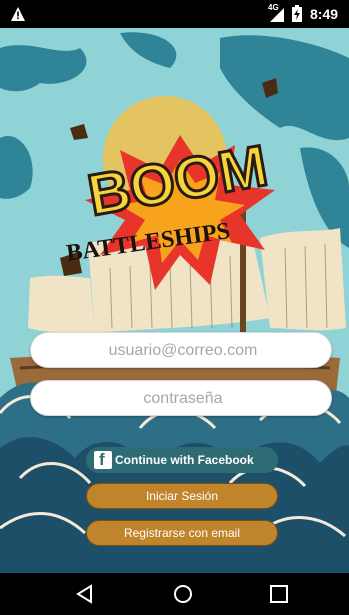  Describe the element at coordinates (277, 15) in the screenshot. I see `signal-icon` at that location.